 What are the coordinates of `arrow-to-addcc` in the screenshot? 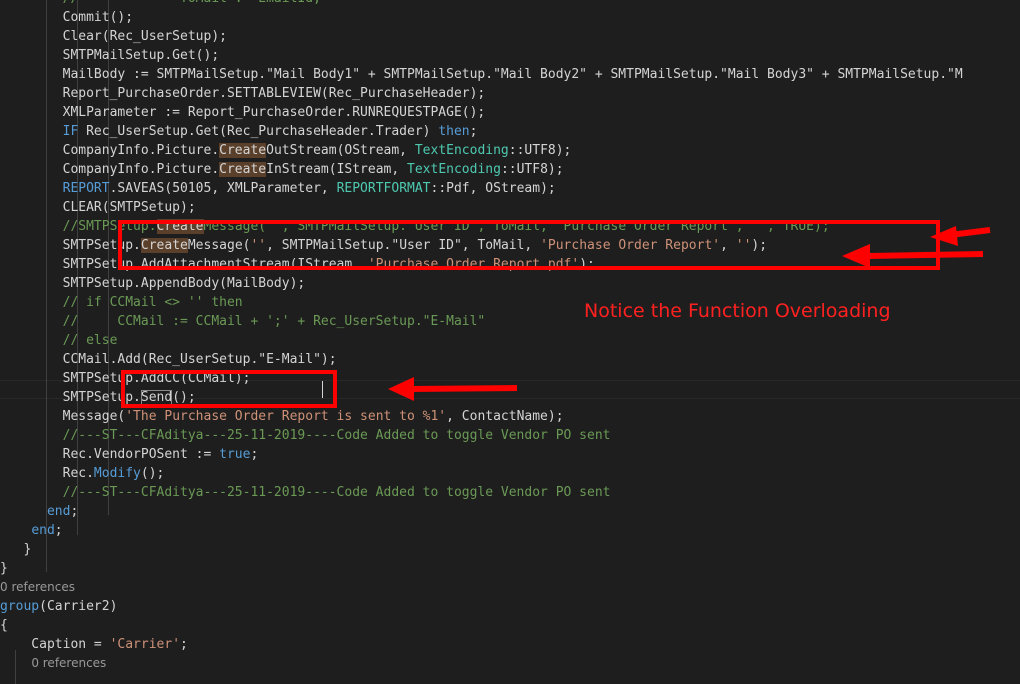 It's located at (463, 388).